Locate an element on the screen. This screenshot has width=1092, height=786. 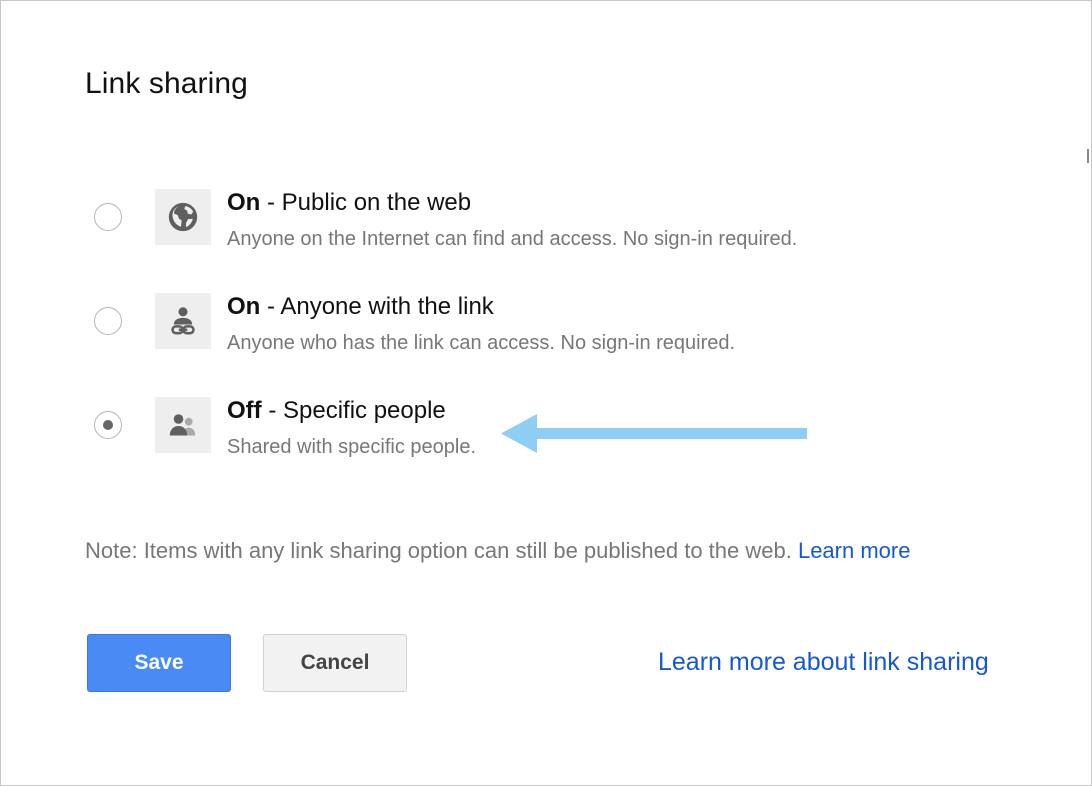
option-description: Shared with specific people. is located at coordinates (352, 447).